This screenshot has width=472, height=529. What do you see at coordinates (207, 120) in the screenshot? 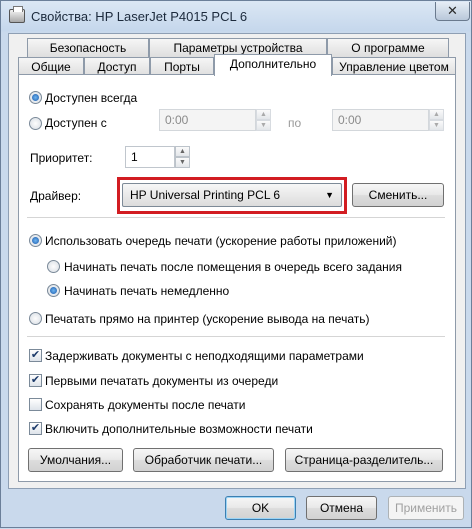
I see `from-time-input: 0:00` at bounding box center [207, 120].